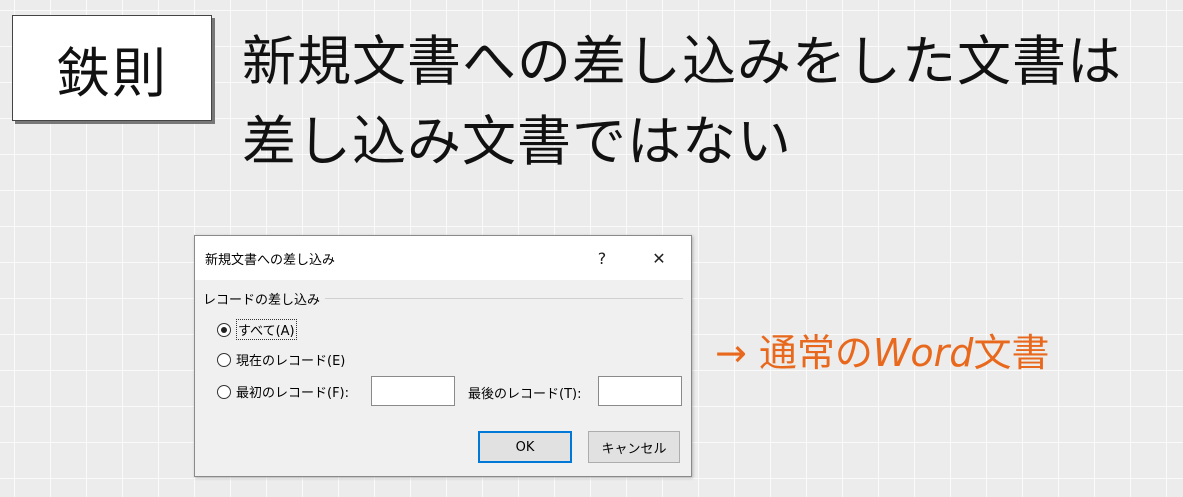  I want to click on ok-button: OK, so click(525, 447).